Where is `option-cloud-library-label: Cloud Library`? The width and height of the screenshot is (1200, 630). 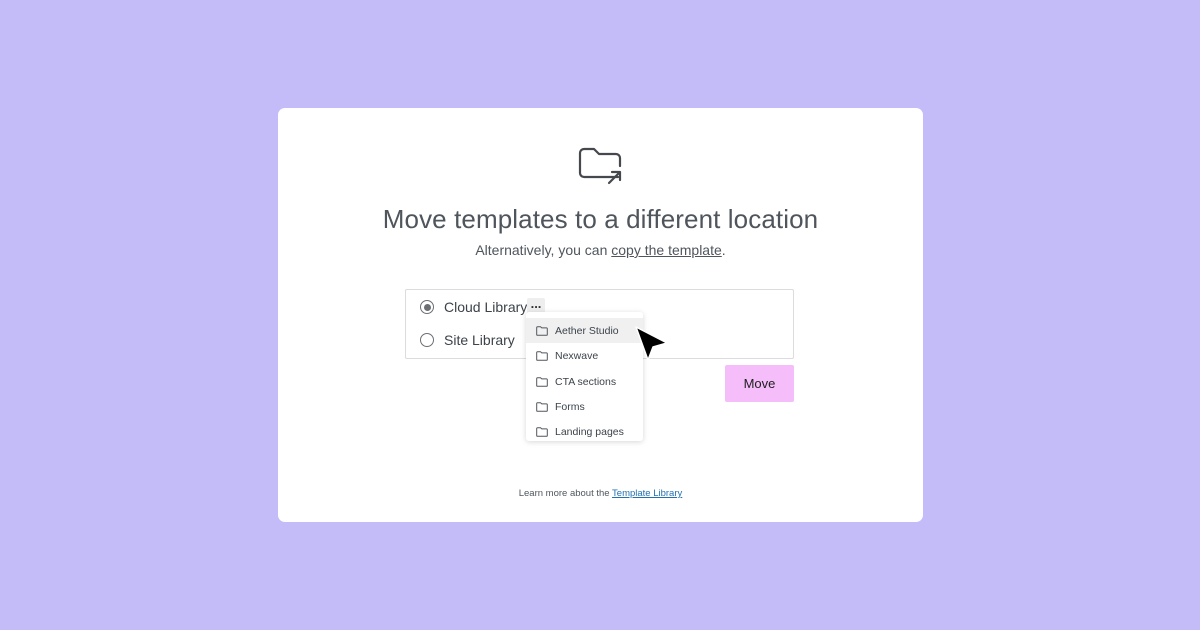 option-cloud-library-label: Cloud Library is located at coordinates (486, 307).